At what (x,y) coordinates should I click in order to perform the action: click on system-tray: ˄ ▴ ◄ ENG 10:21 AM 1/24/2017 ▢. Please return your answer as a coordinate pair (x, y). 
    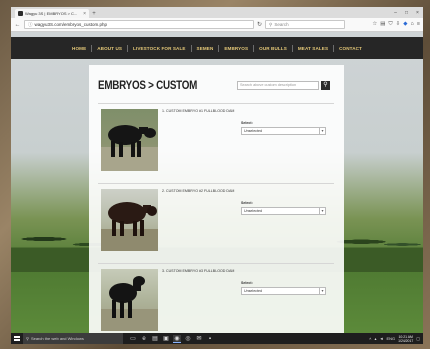
    Looking at the image, I should click on (396, 339).